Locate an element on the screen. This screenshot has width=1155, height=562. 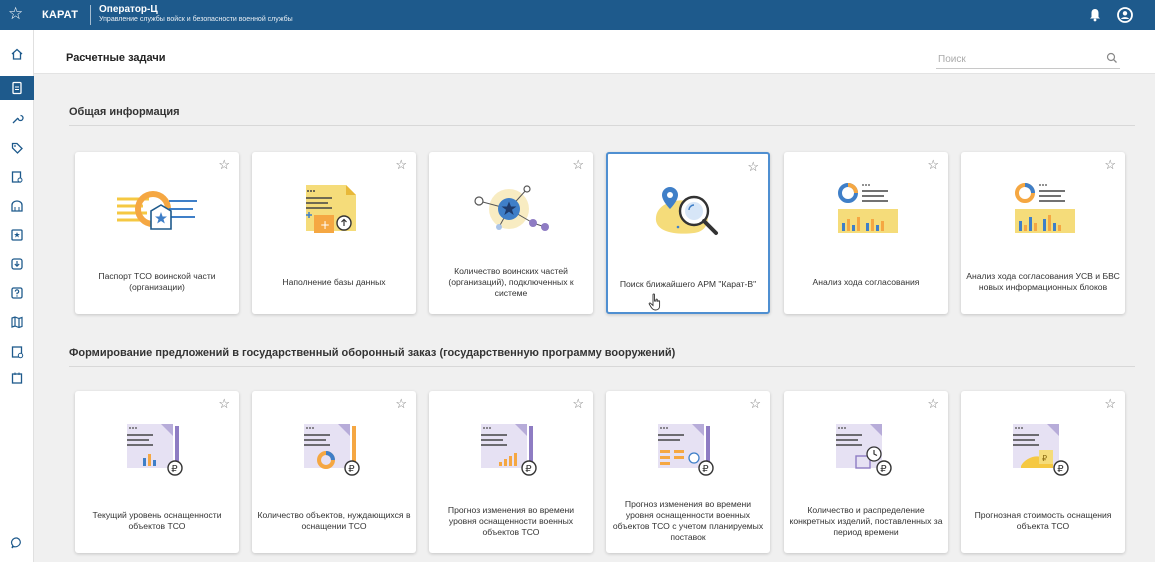
section-title-general: Общая информация is located at coordinates (124, 112).